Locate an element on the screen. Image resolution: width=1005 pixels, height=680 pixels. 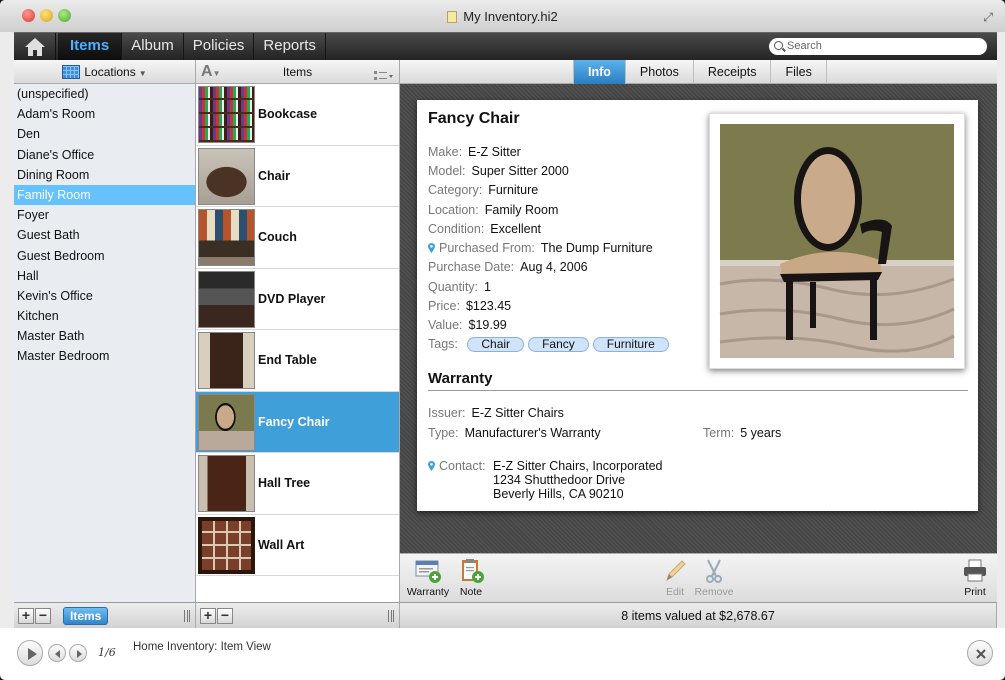
item-name: Bookcase is located at coordinates (288, 114).